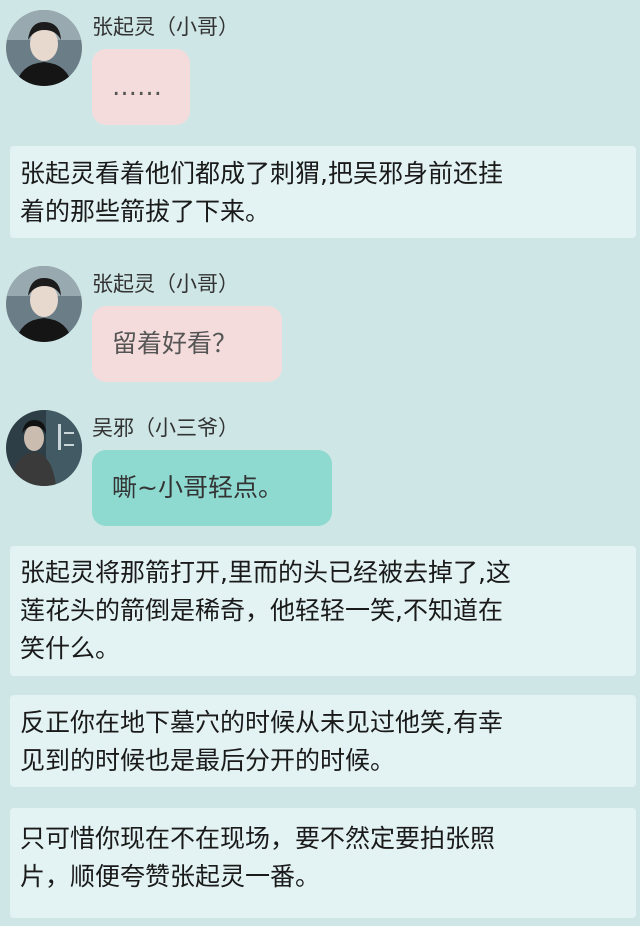 The height and width of the screenshot is (926, 640). I want to click on narration-block: 反正你在地下墓穴的时候从未见过他笑,有幸 见到的时候也是最后分开的时候。, so click(323, 741).